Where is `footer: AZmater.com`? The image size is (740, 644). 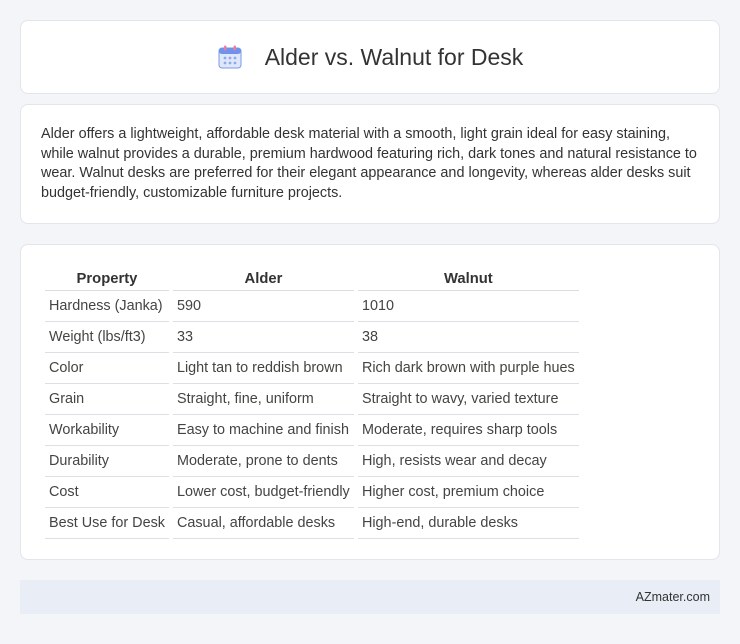
footer: AZmater.com is located at coordinates (370, 597).